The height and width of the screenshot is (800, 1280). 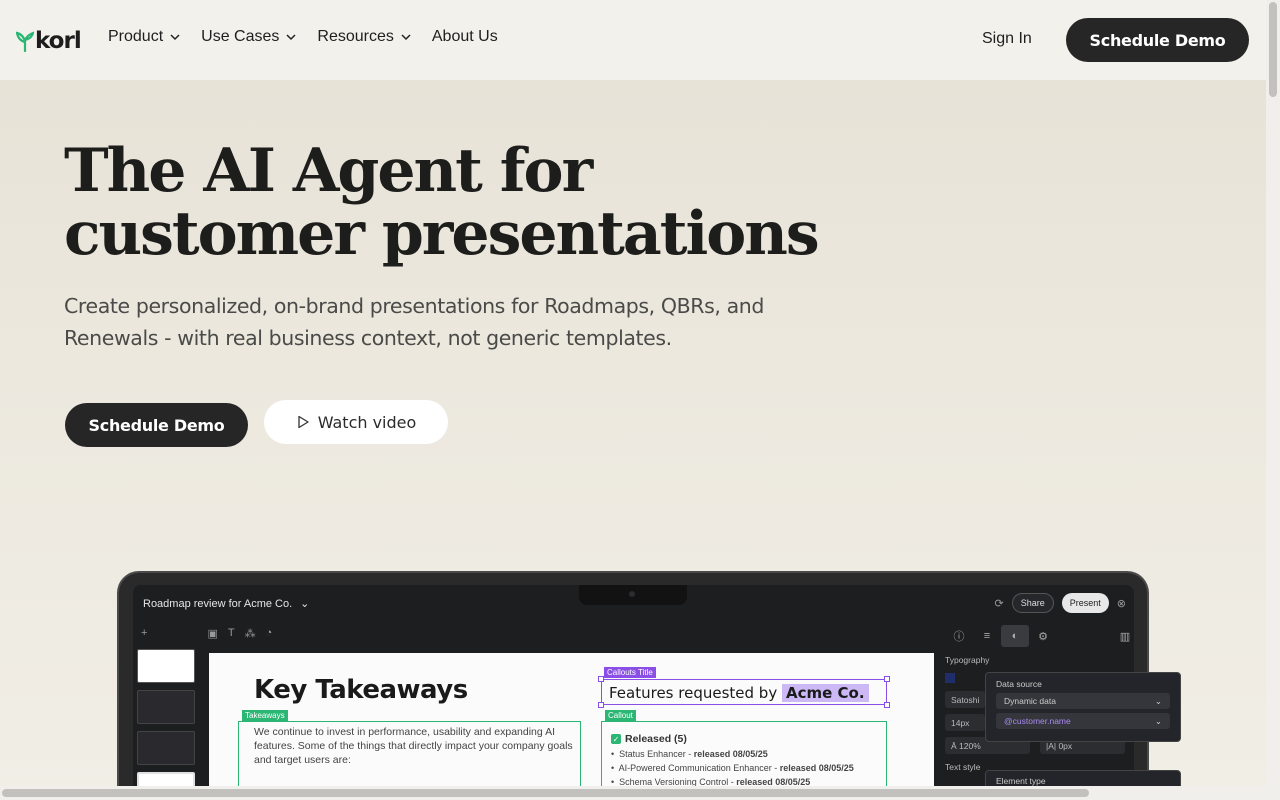 I want to click on letter-spacing-value: 0px, so click(x=1065, y=745).